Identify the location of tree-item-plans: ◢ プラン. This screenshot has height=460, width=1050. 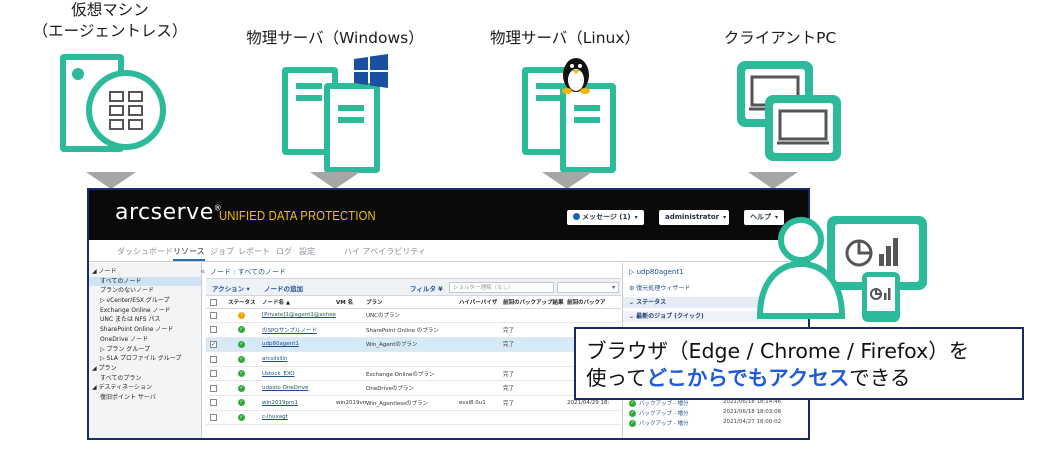
(145, 369).